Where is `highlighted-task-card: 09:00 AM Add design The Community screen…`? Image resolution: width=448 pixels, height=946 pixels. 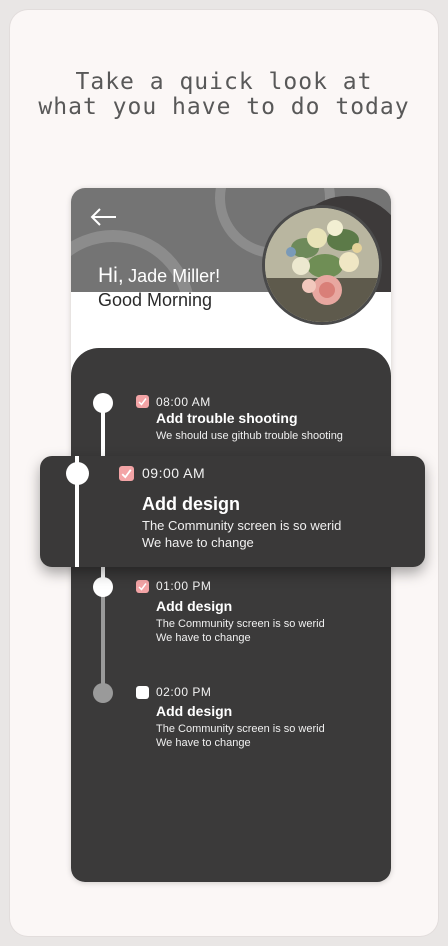 highlighted-task-card: 09:00 AM Add design The Community screen… is located at coordinates (232, 511).